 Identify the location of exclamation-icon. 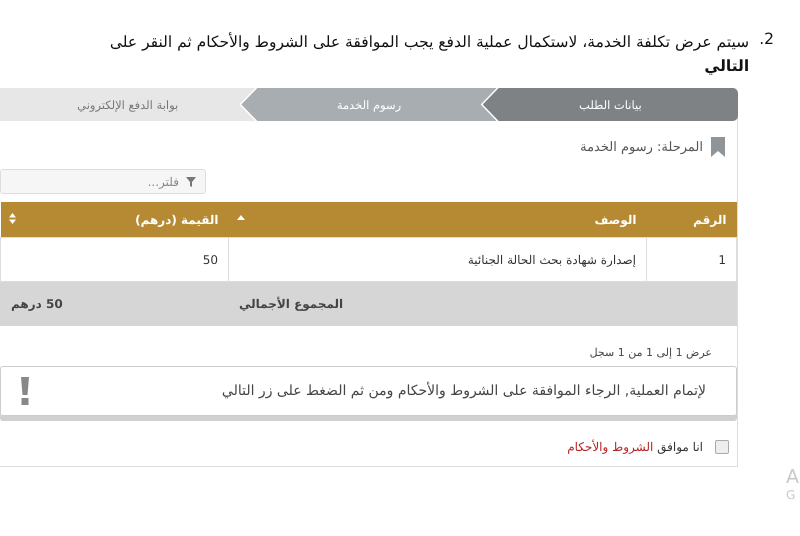
(25, 391).